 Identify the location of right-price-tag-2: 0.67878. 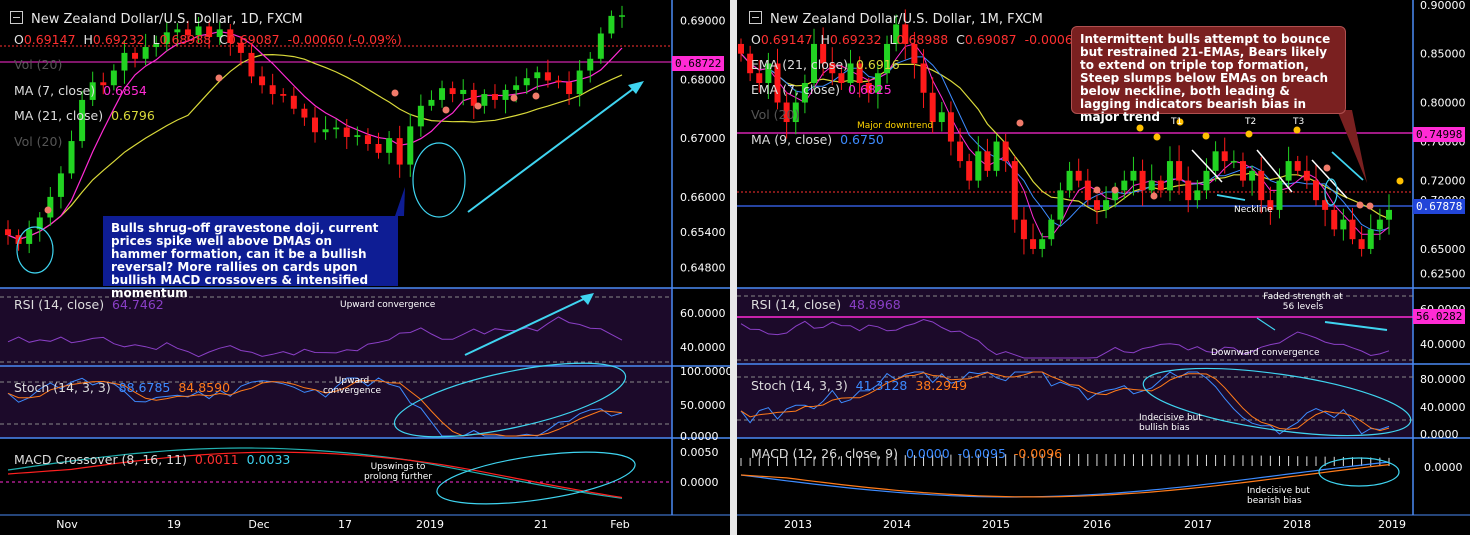
(1439, 206).